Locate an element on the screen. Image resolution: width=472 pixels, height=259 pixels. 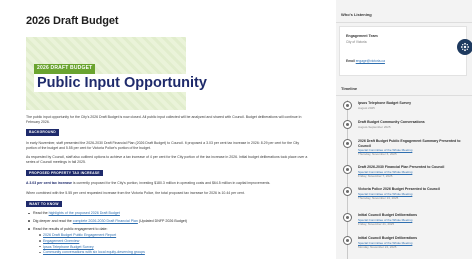
list-item: Engagement Overview is located at coordinates (171, 241).